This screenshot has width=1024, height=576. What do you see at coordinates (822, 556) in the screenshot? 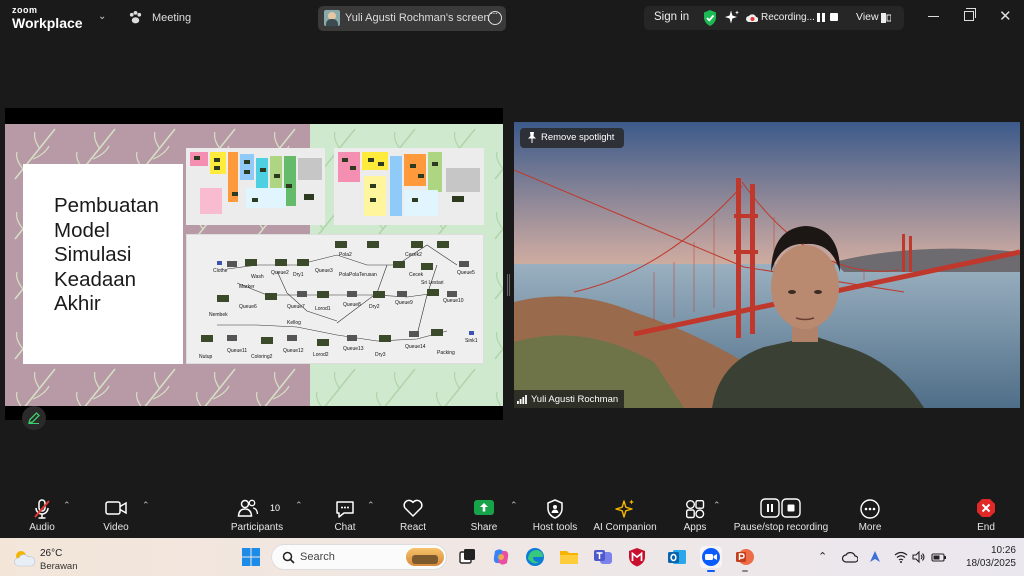
I see `show-hidden-icons-chevron: ⌃` at bounding box center [822, 556].